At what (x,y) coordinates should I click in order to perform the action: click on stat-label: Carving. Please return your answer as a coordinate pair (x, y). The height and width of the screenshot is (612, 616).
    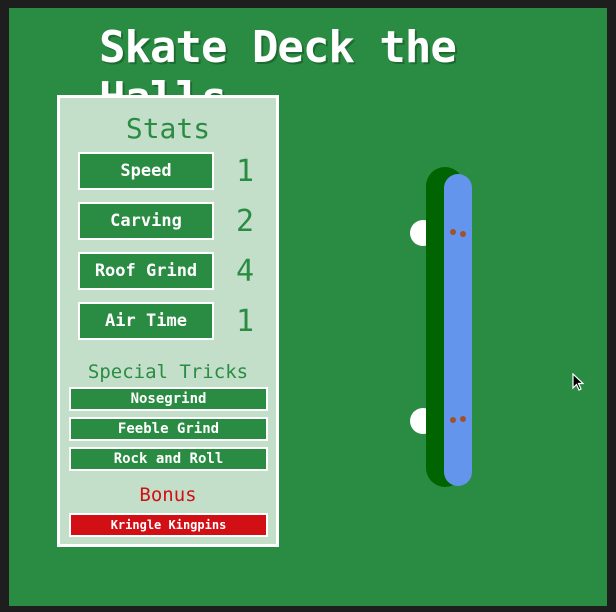
    Looking at the image, I should click on (146, 221).